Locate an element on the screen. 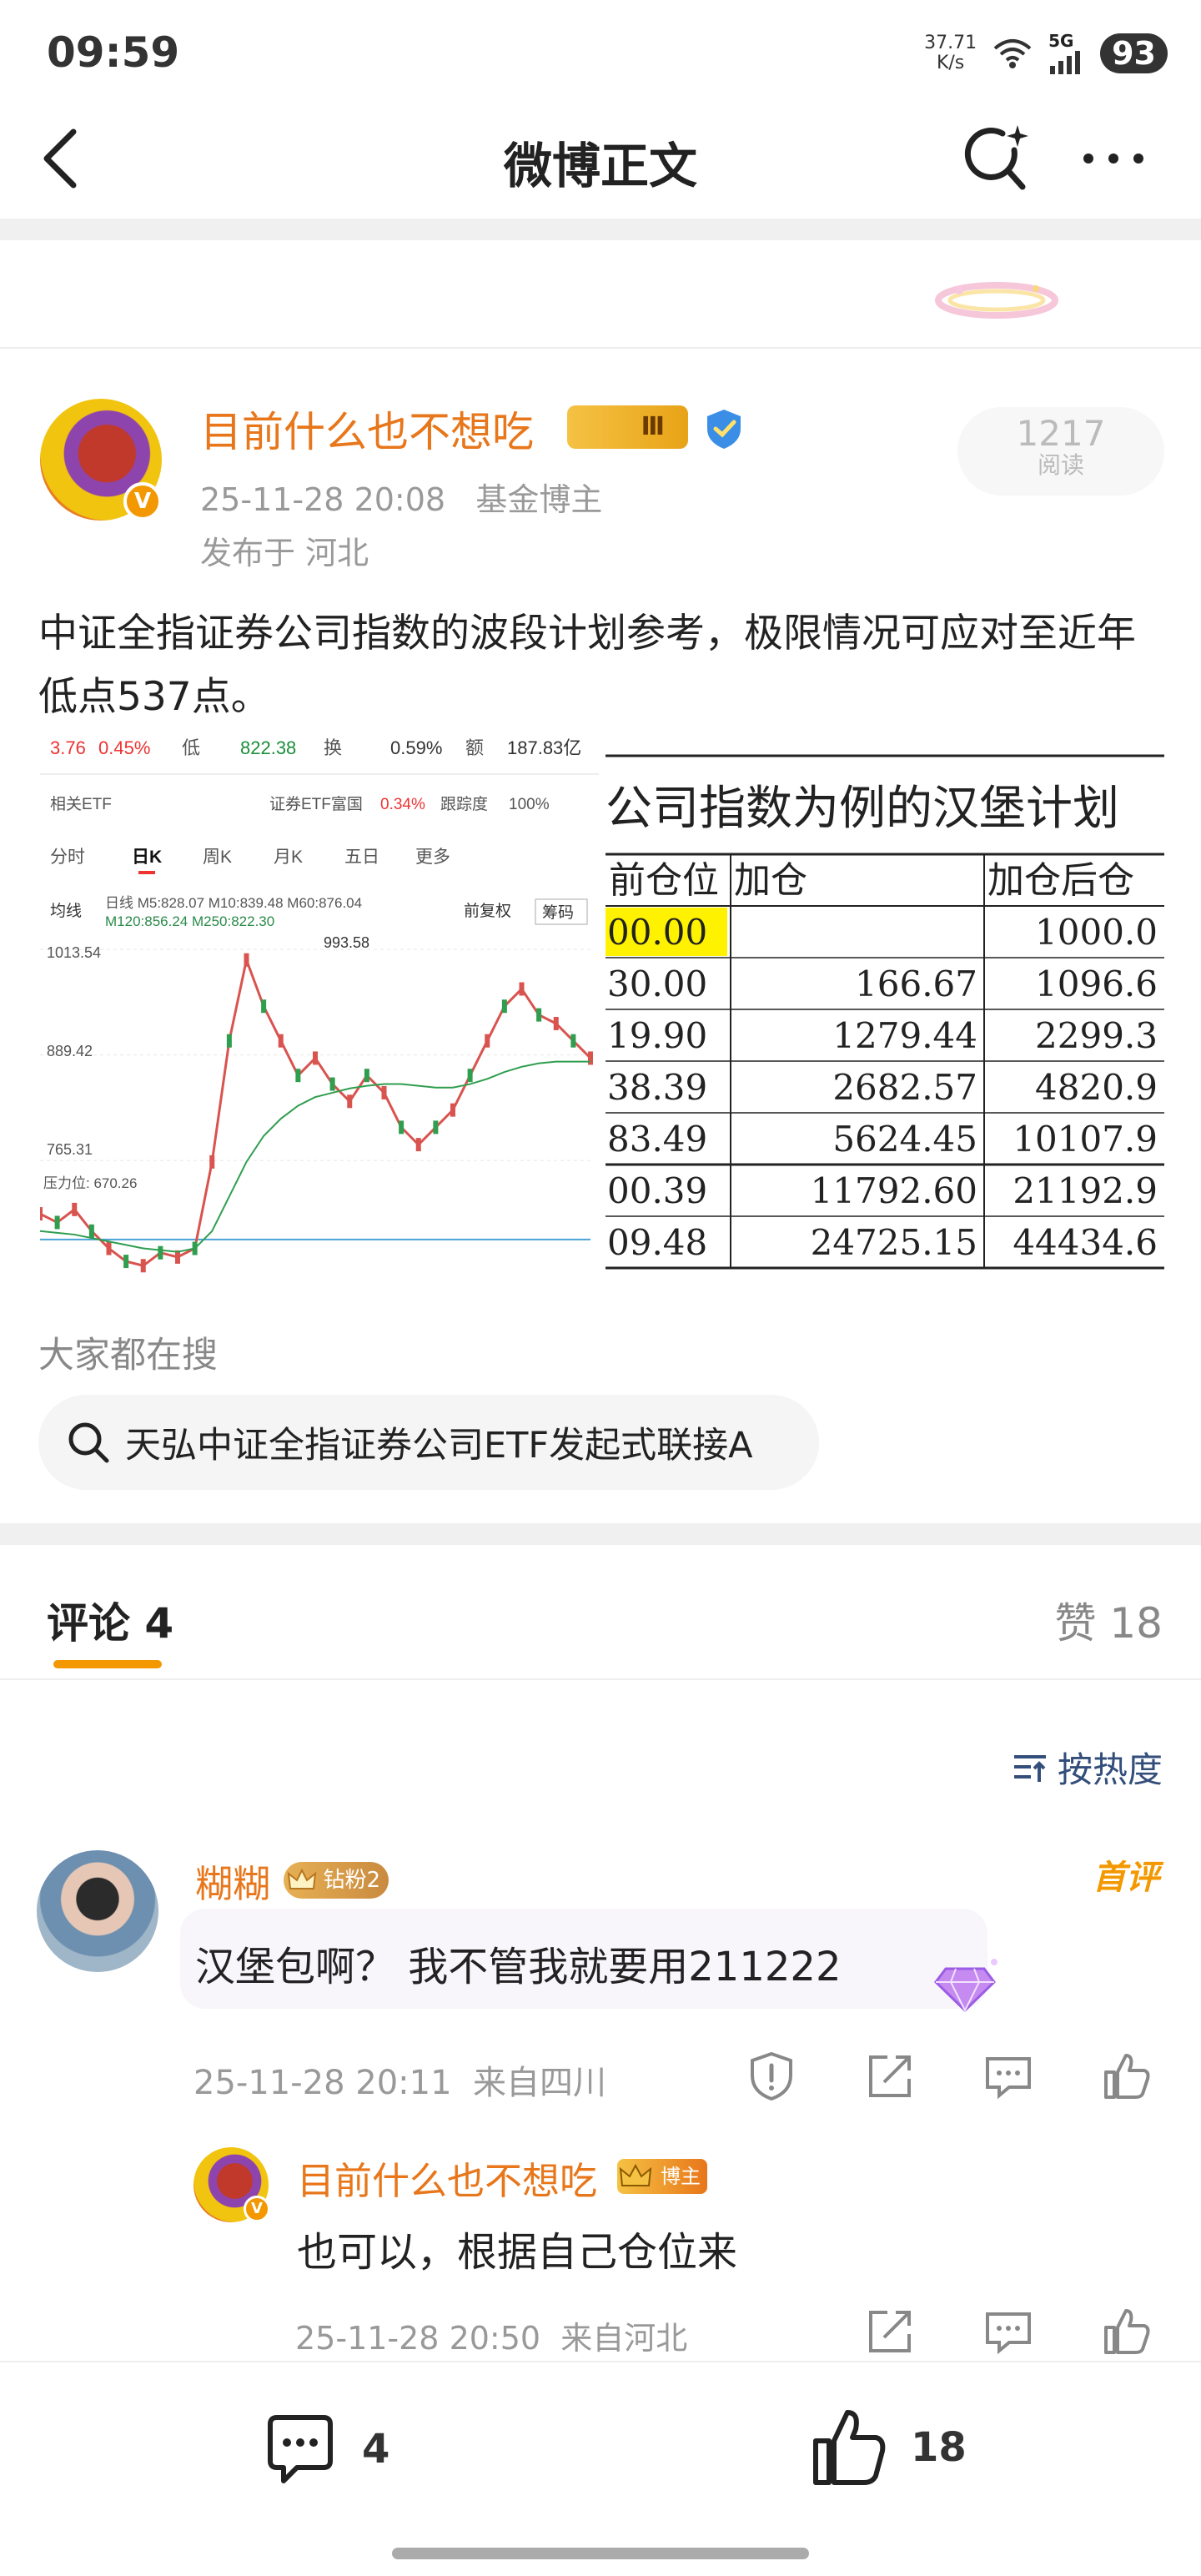 The image size is (1201, 2576). chart-tab: 五日 is located at coordinates (362, 857).